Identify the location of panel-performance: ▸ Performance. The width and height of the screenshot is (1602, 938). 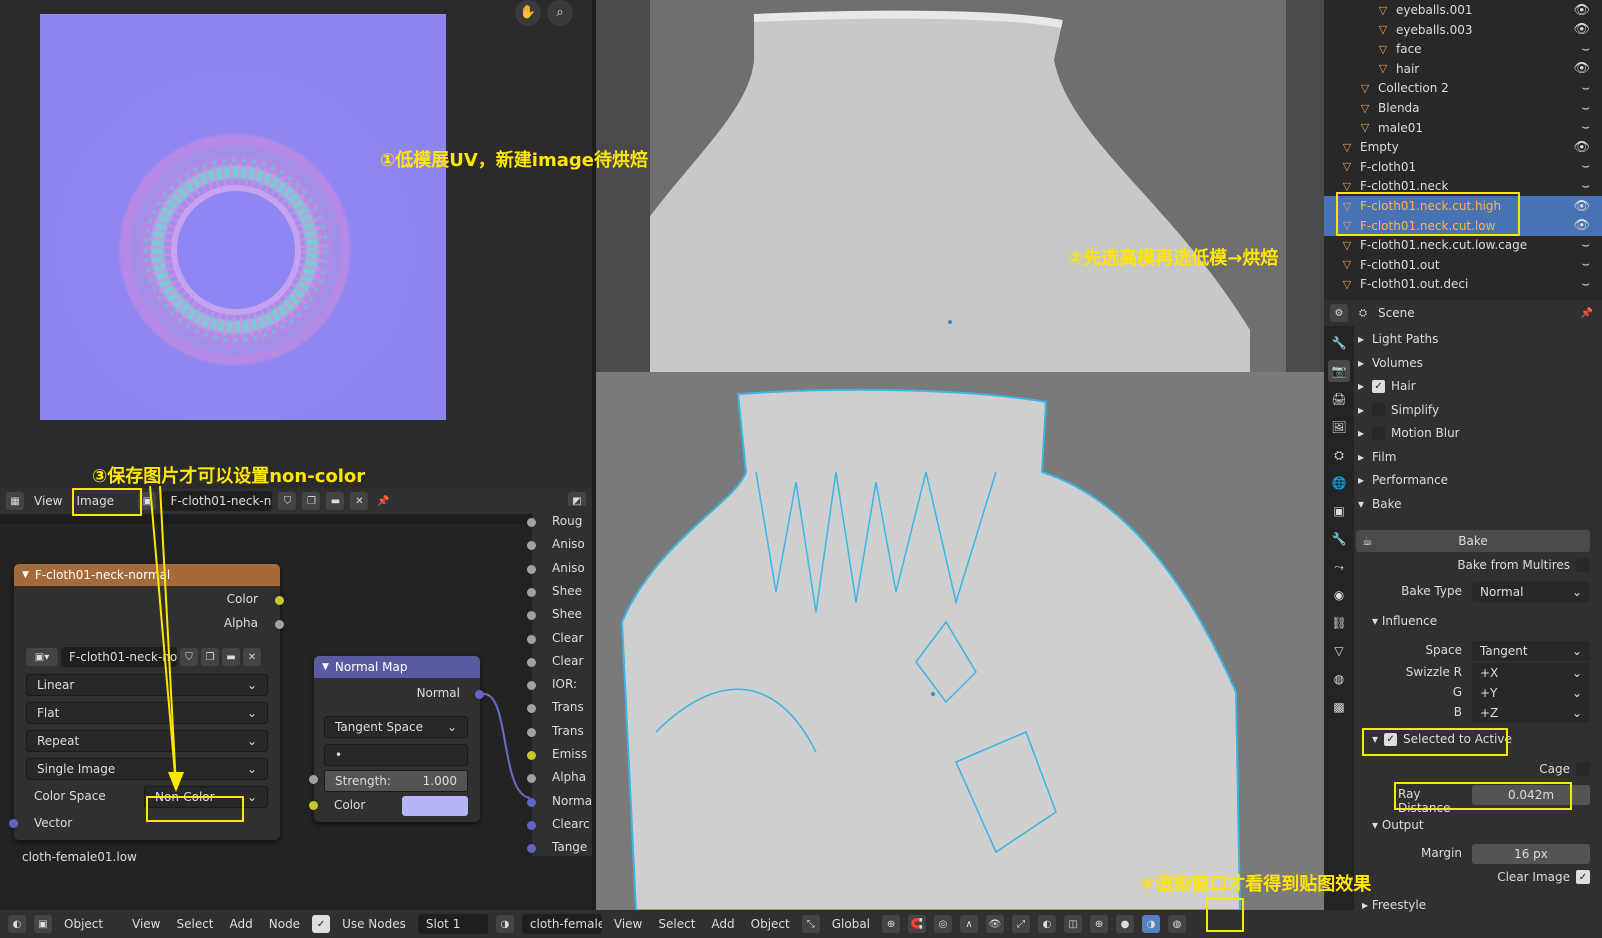
(1478, 480).